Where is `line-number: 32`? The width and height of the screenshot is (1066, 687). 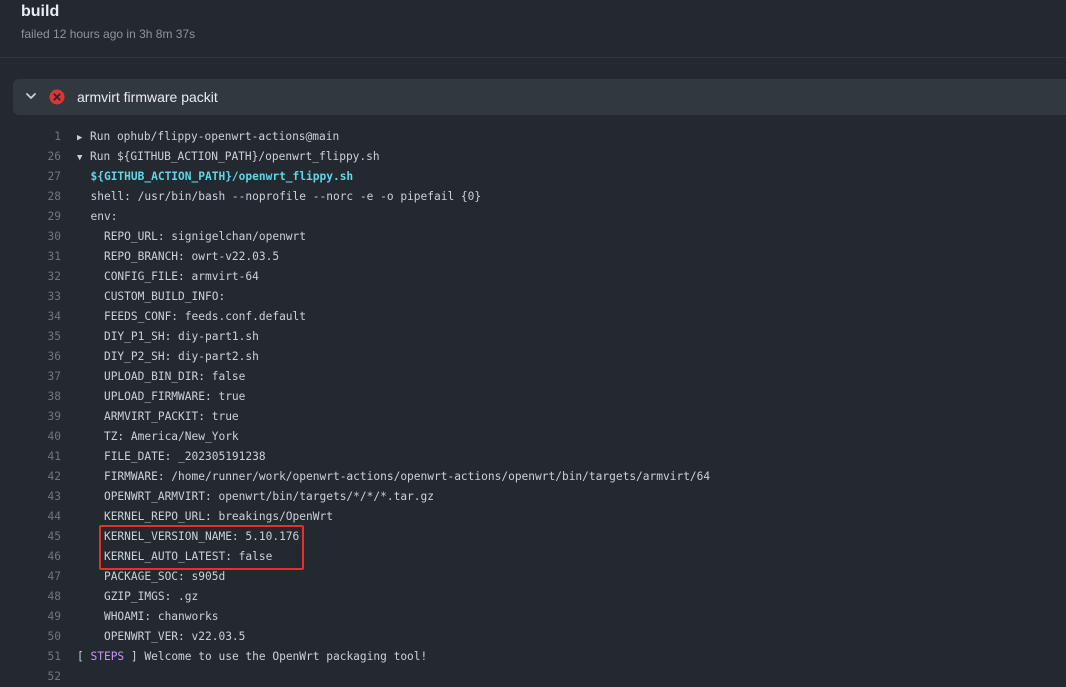
line-number: 32 is located at coordinates (40, 277).